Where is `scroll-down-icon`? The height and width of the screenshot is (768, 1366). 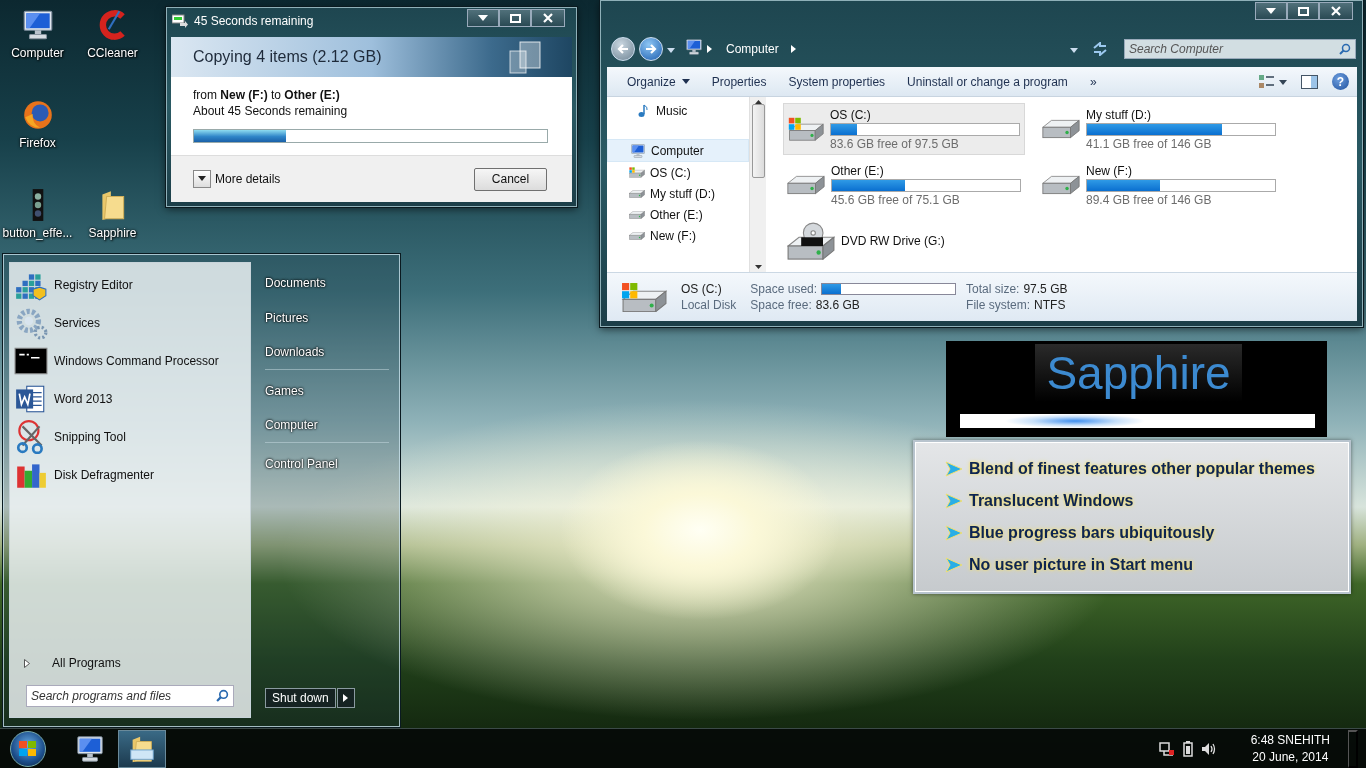
scroll-down-icon is located at coordinates (758, 267).